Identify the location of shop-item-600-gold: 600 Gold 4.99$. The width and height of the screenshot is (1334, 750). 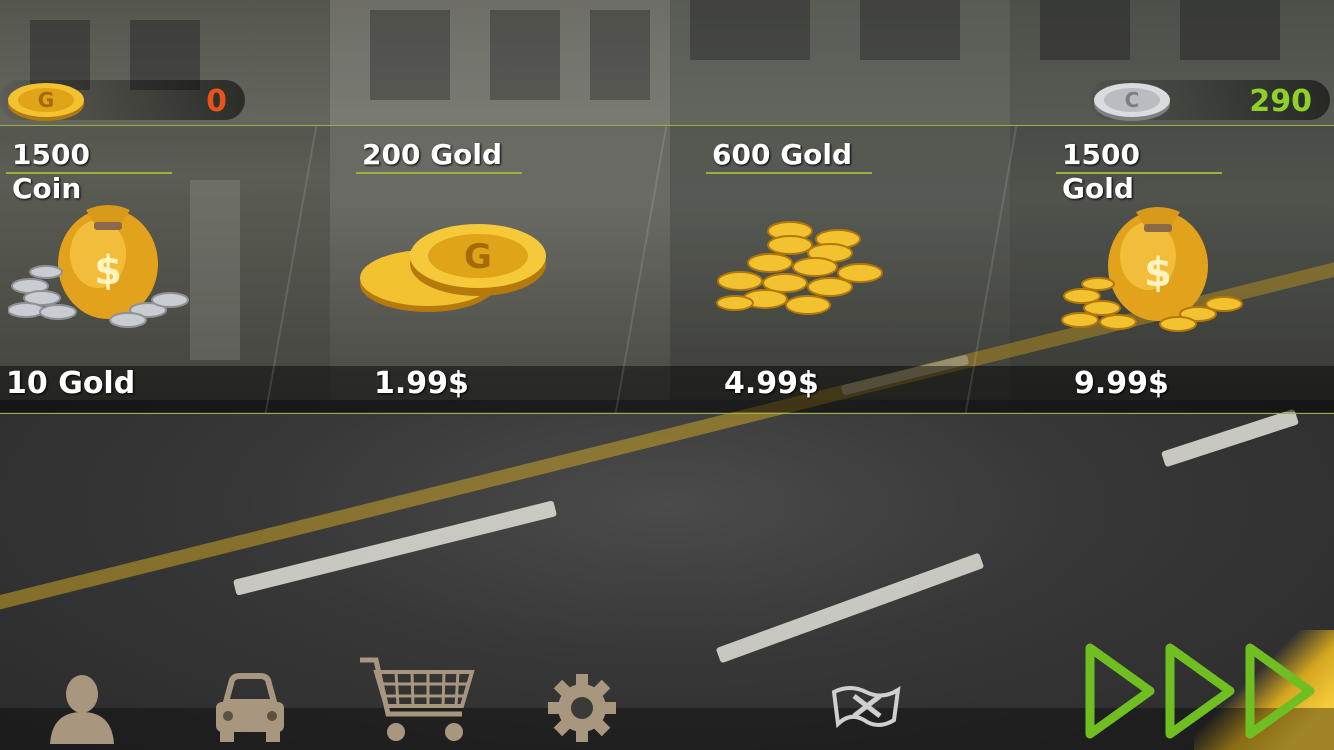
(875, 269).